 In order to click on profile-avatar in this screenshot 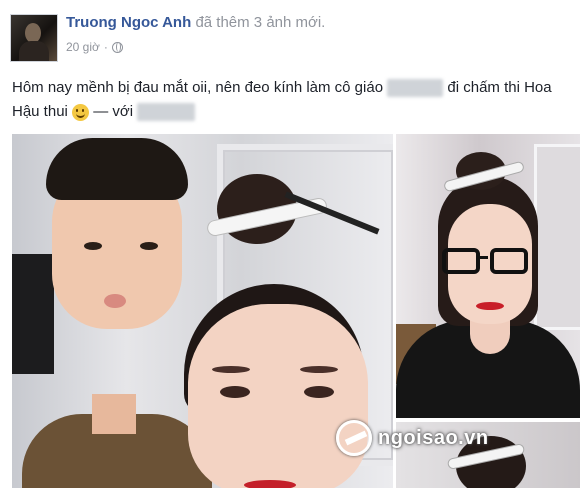, I will do `click(34, 38)`.